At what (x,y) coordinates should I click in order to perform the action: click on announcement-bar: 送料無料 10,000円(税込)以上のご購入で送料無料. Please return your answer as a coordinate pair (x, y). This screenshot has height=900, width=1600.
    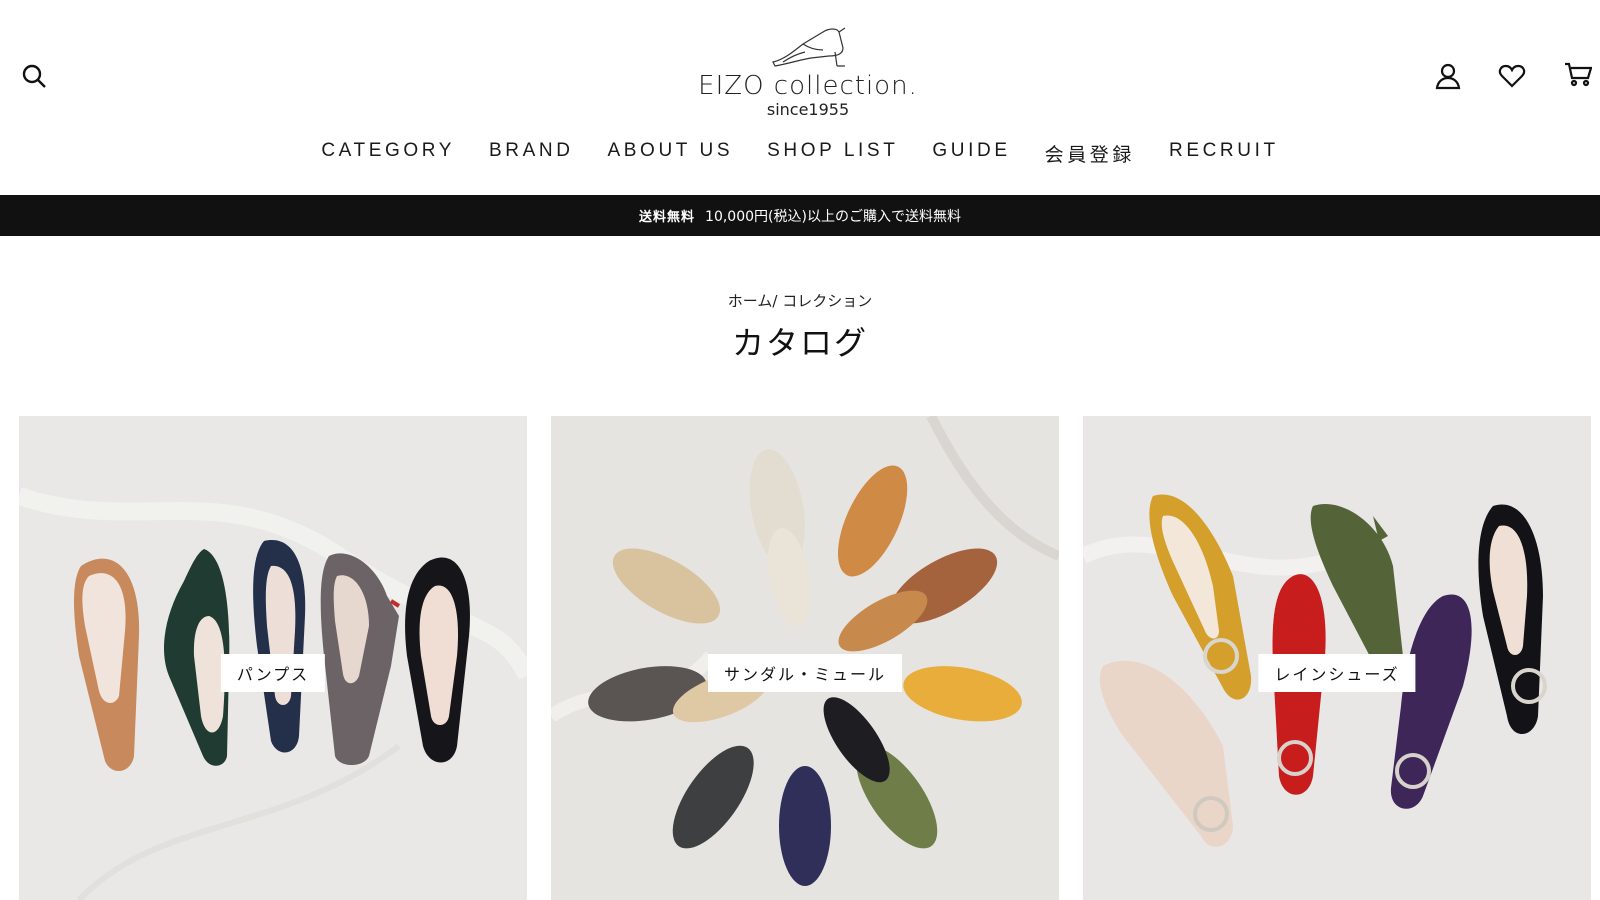
    Looking at the image, I should click on (800, 215).